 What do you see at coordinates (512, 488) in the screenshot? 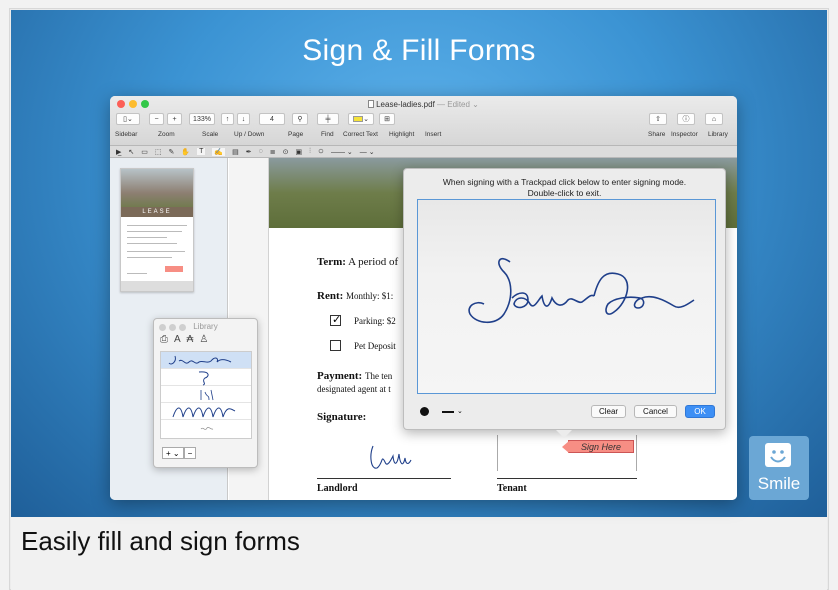
I see `tenant-label: Tenant` at bounding box center [512, 488].